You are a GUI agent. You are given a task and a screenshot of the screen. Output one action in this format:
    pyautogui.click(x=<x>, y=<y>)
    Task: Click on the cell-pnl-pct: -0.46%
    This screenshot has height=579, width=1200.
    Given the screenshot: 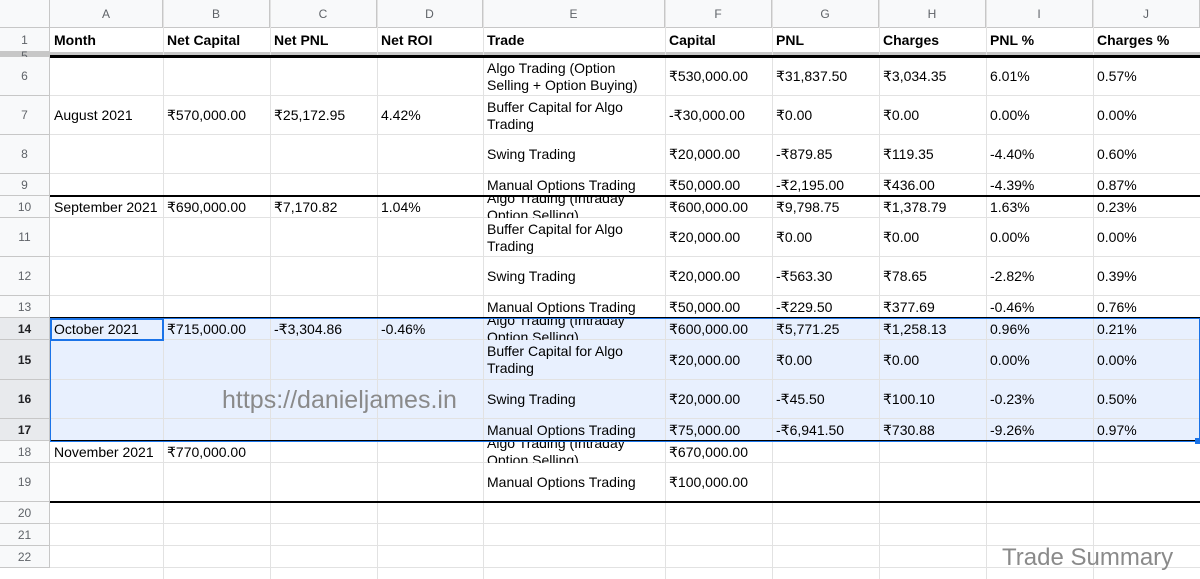 What is the action you would take?
    pyautogui.click(x=1039, y=307)
    